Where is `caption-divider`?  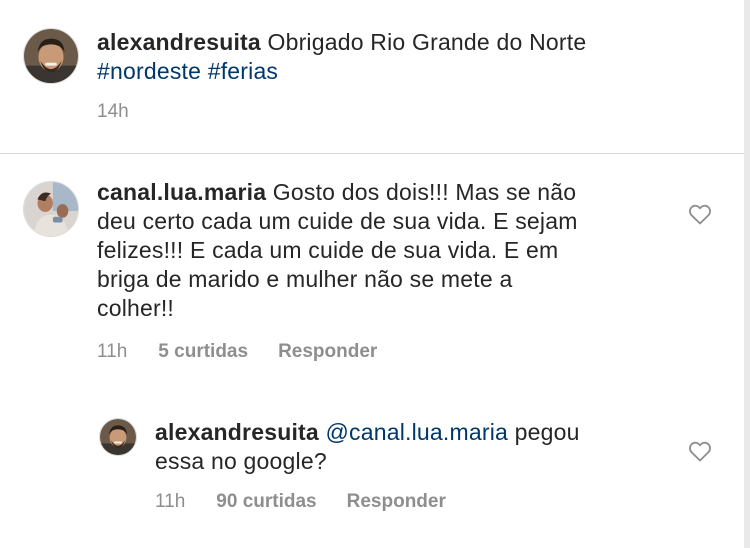 caption-divider is located at coordinates (375, 153).